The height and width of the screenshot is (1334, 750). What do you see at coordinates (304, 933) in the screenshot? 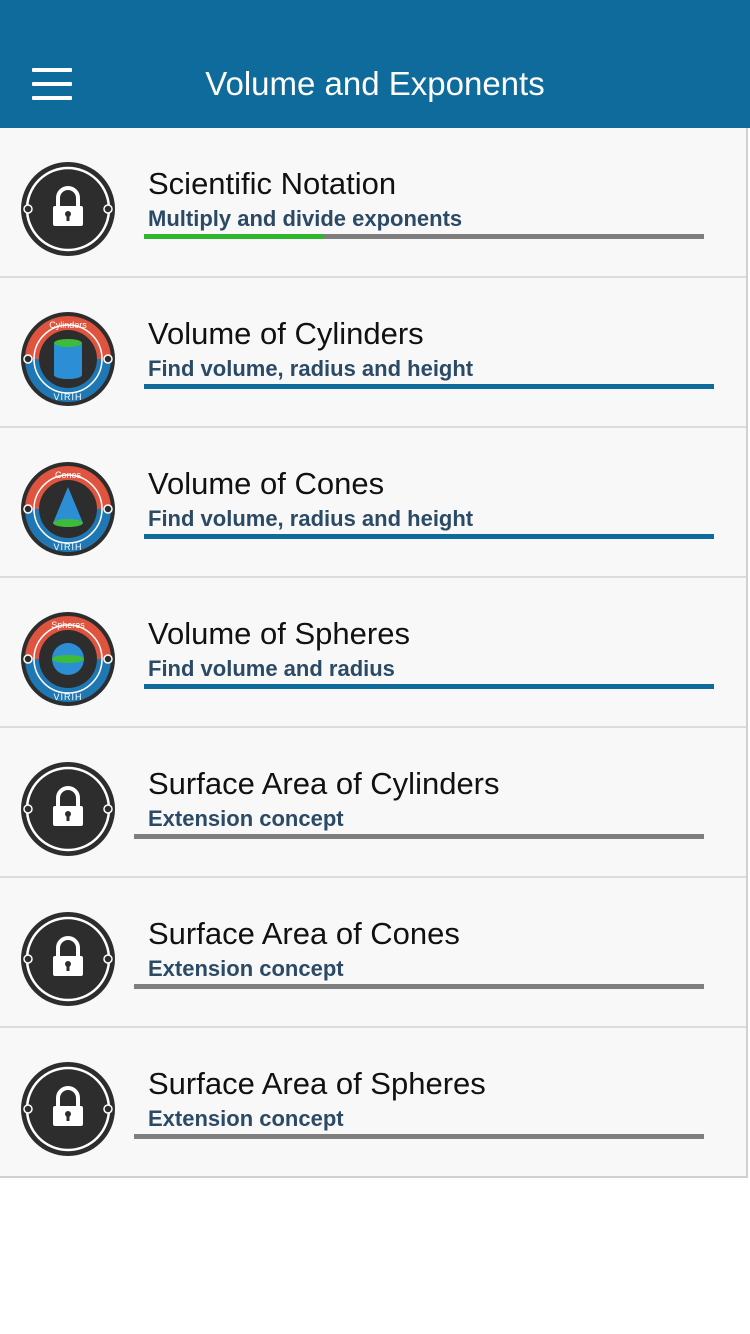
I see `lesson-title: Surface Area of Cones` at bounding box center [304, 933].